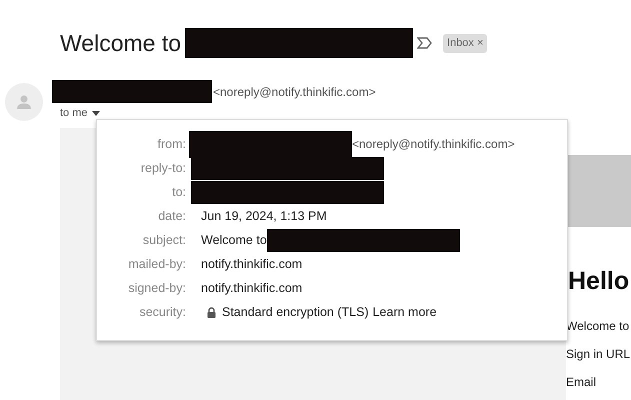 This screenshot has width=631, height=400. I want to click on email-text: Email, so click(582, 382).